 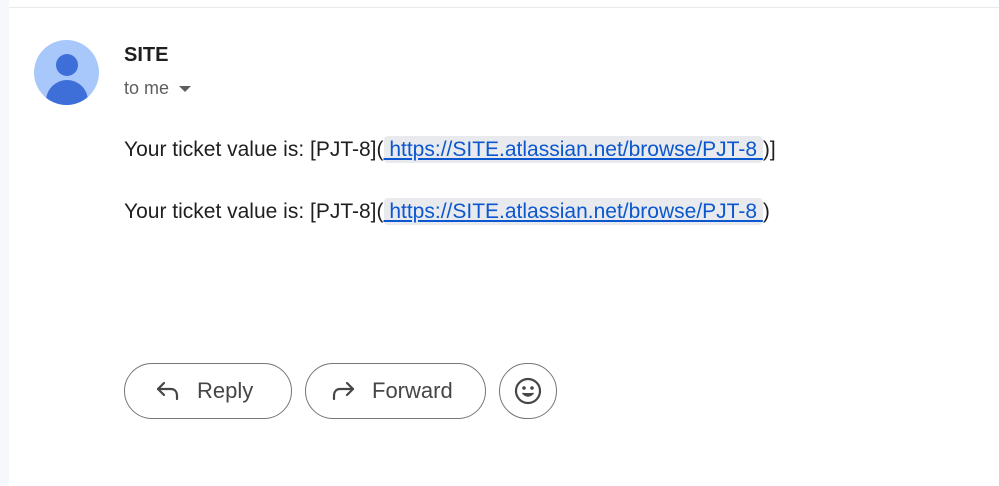 I want to click on left-panel-edge, so click(x=4, y=243).